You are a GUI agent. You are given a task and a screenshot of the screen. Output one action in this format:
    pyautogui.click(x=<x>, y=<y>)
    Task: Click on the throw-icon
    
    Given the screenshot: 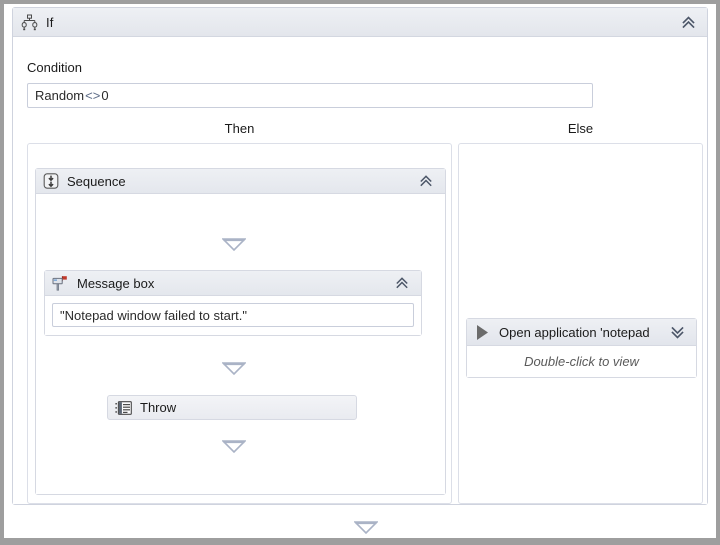 What is the action you would take?
    pyautogui.click(x=123, y=407)
    